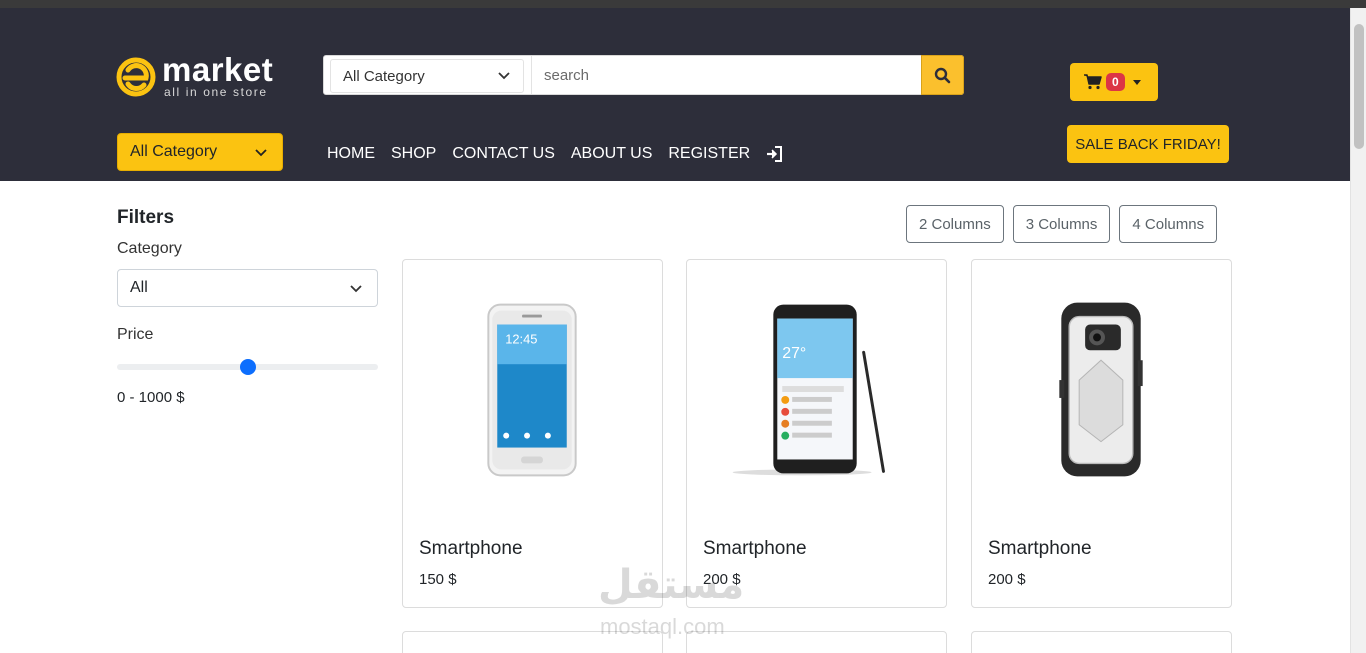  I want to click on price-label: Price, so click(135, 334).